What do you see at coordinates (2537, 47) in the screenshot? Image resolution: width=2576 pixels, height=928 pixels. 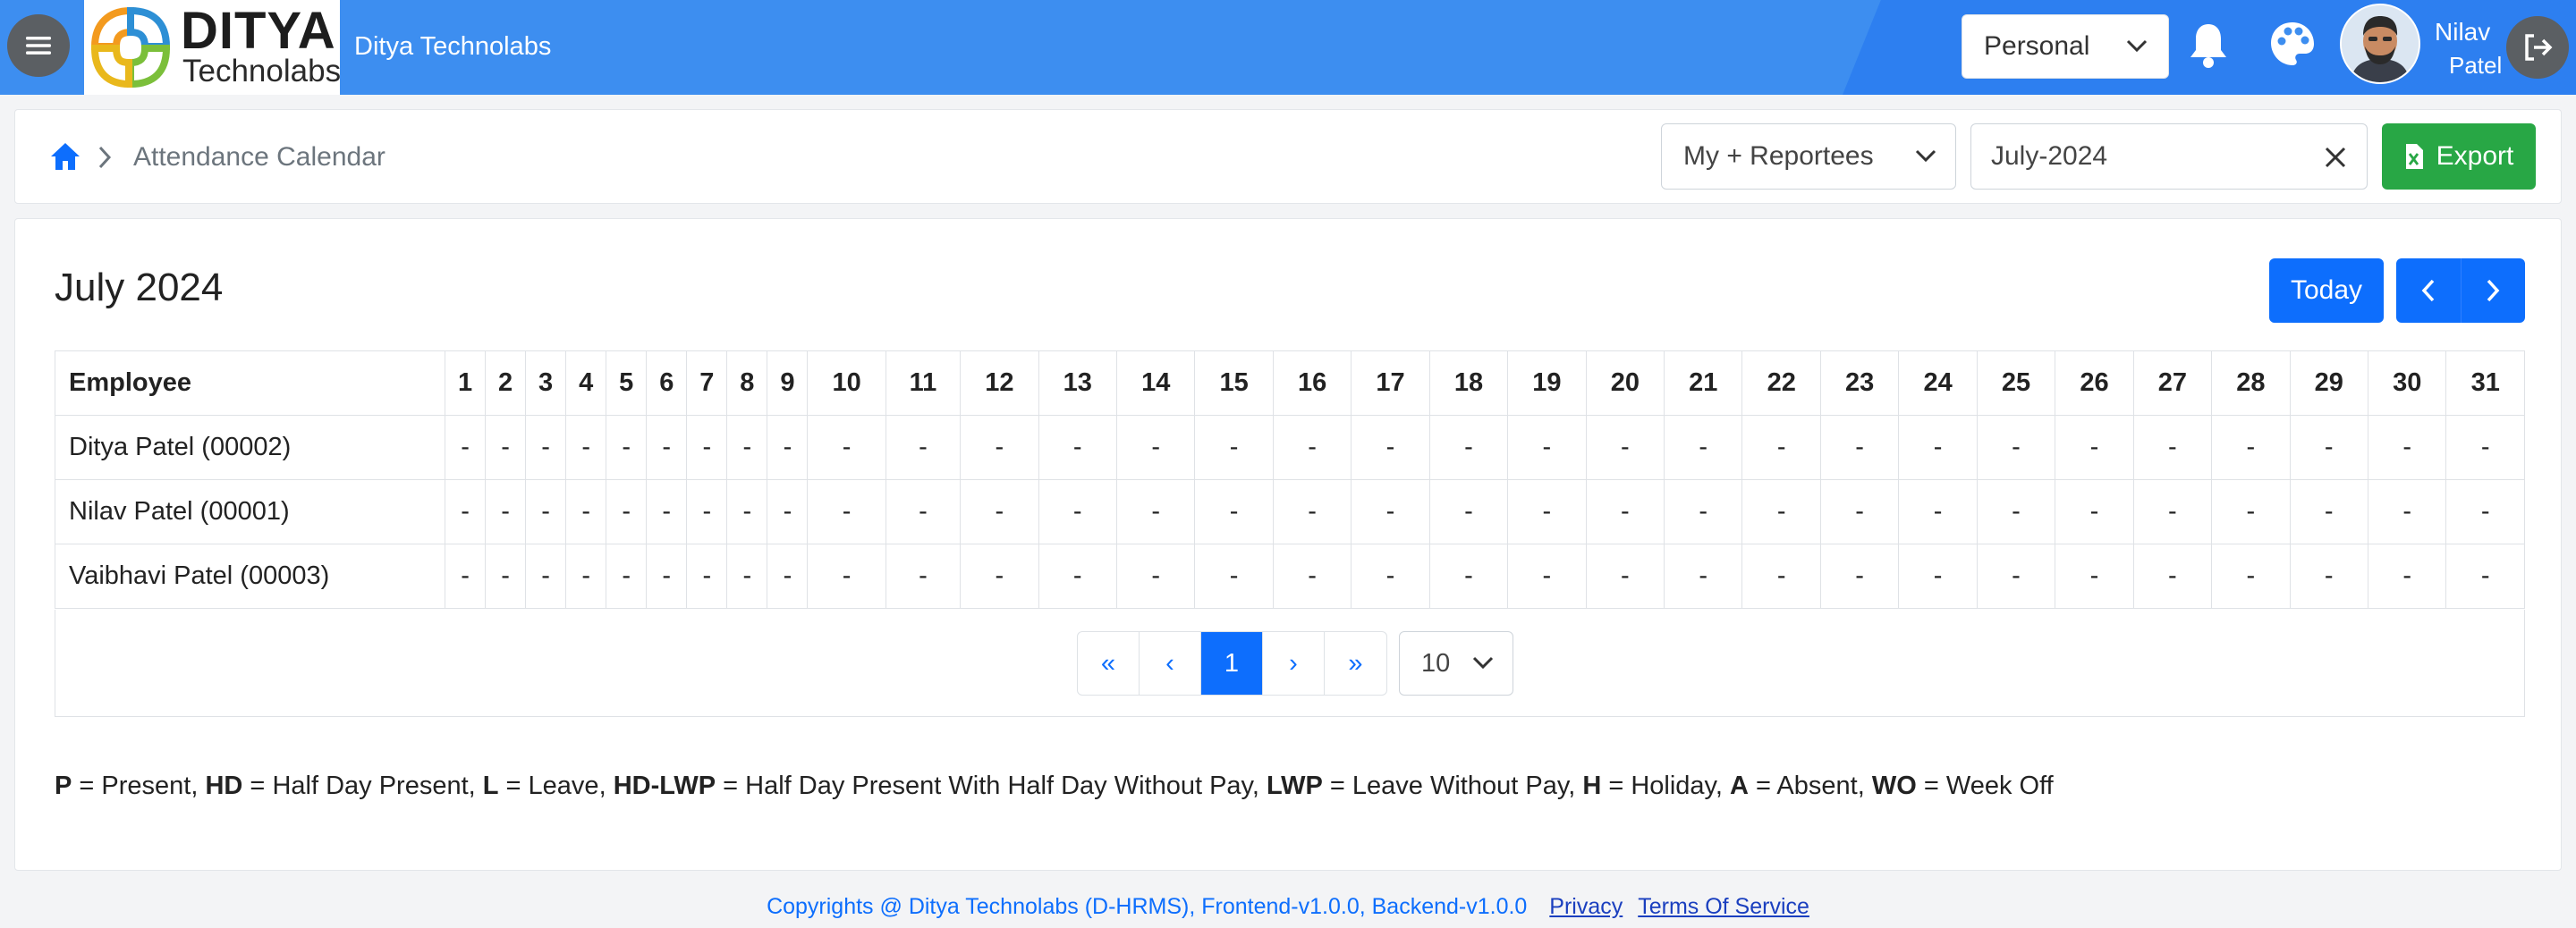 I see `logout-button` at bounding box center [2537, 47].